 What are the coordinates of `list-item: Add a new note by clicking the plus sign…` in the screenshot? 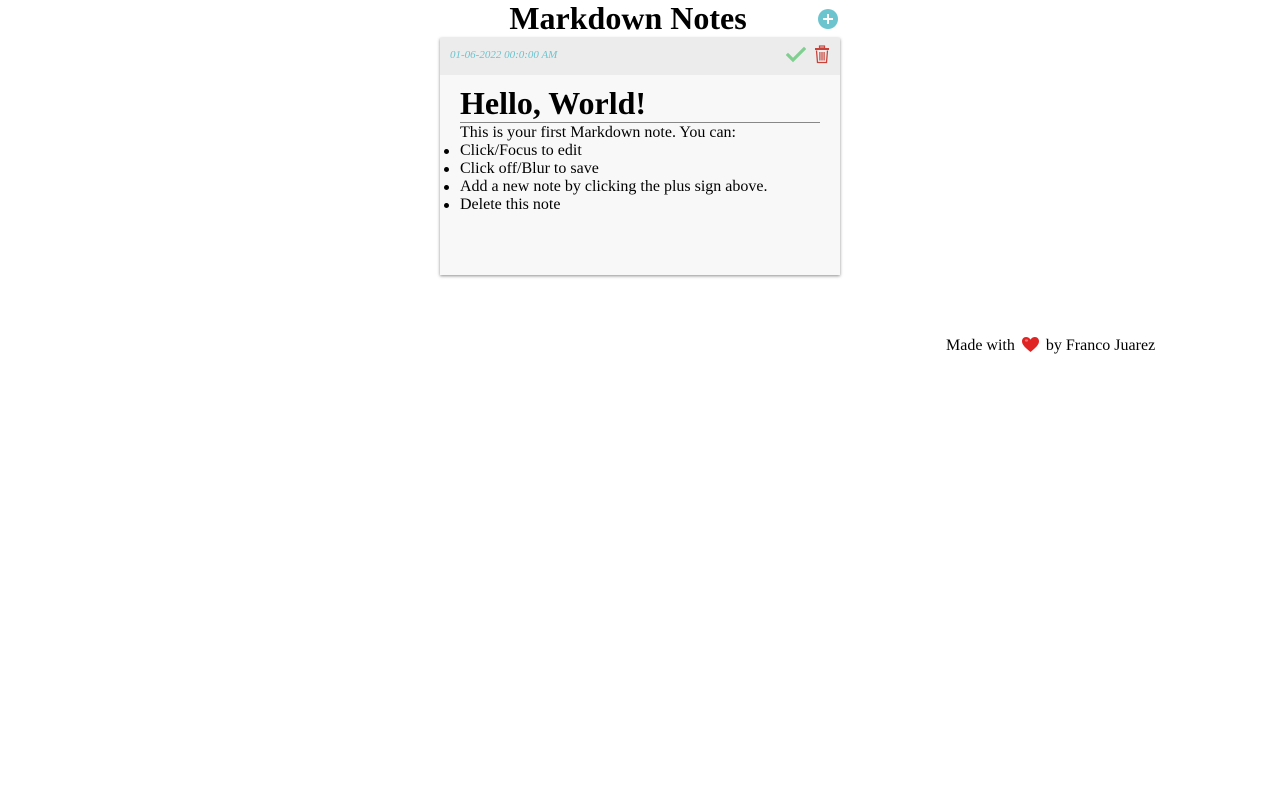 It's located at (632, 187).